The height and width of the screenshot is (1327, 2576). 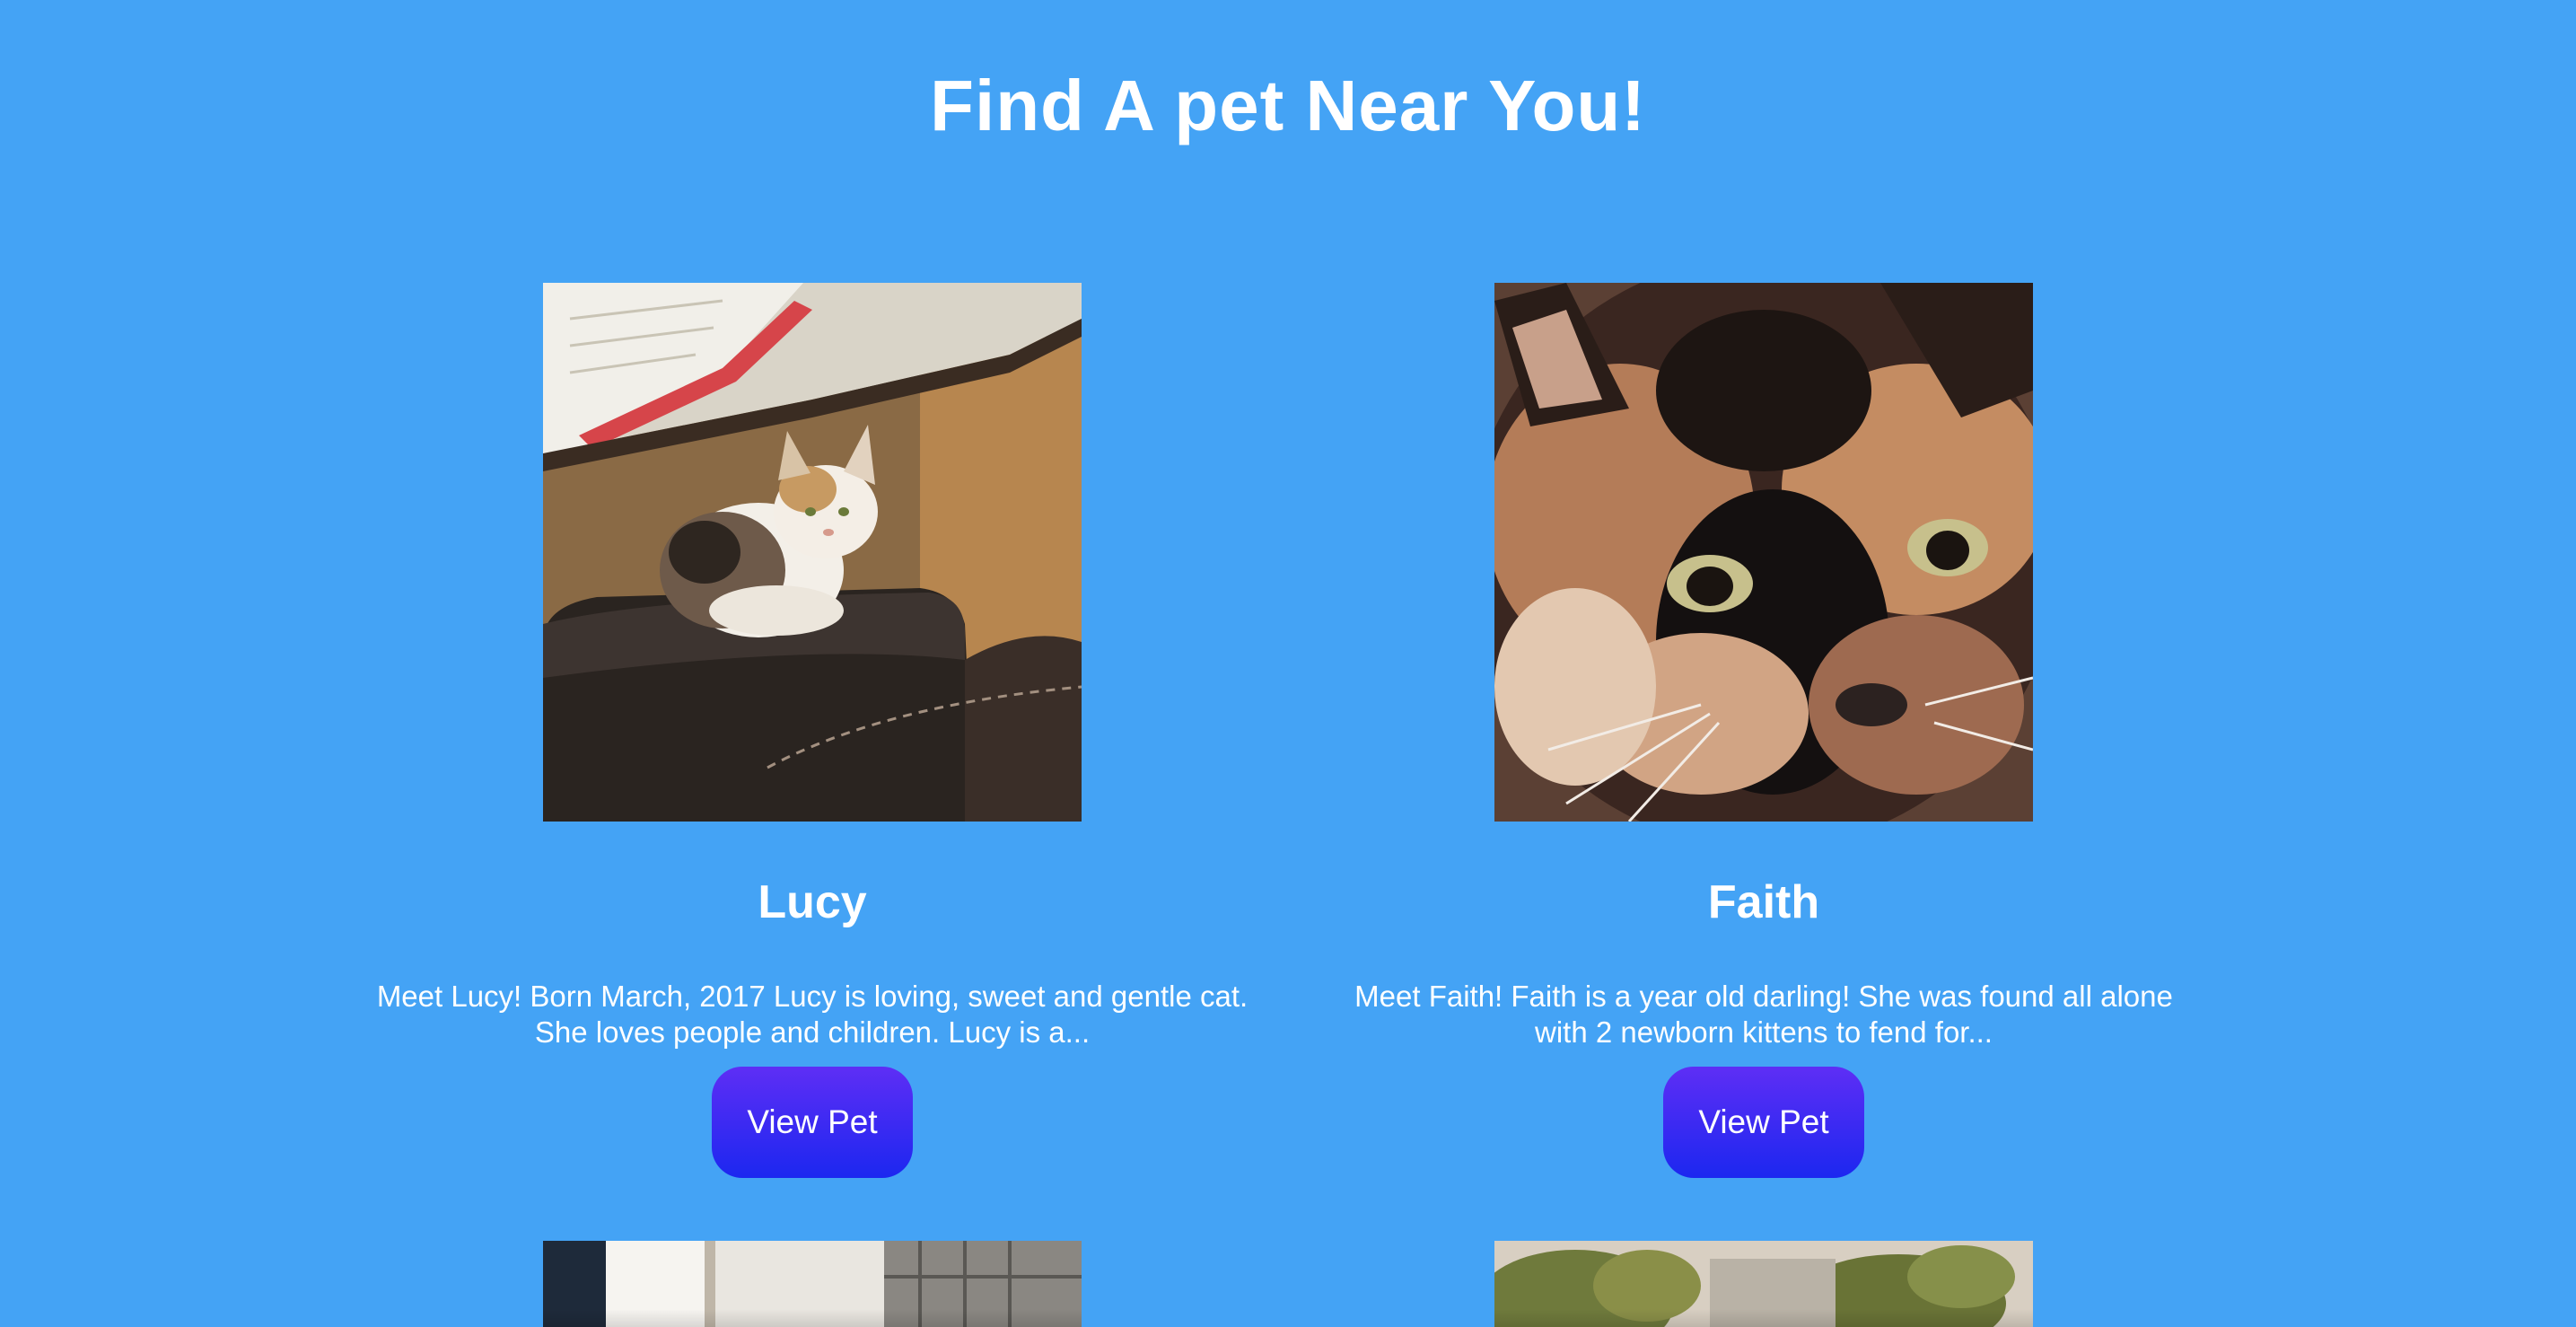 I want to click on pet-name: Lucy, so click(x=812, y=902).